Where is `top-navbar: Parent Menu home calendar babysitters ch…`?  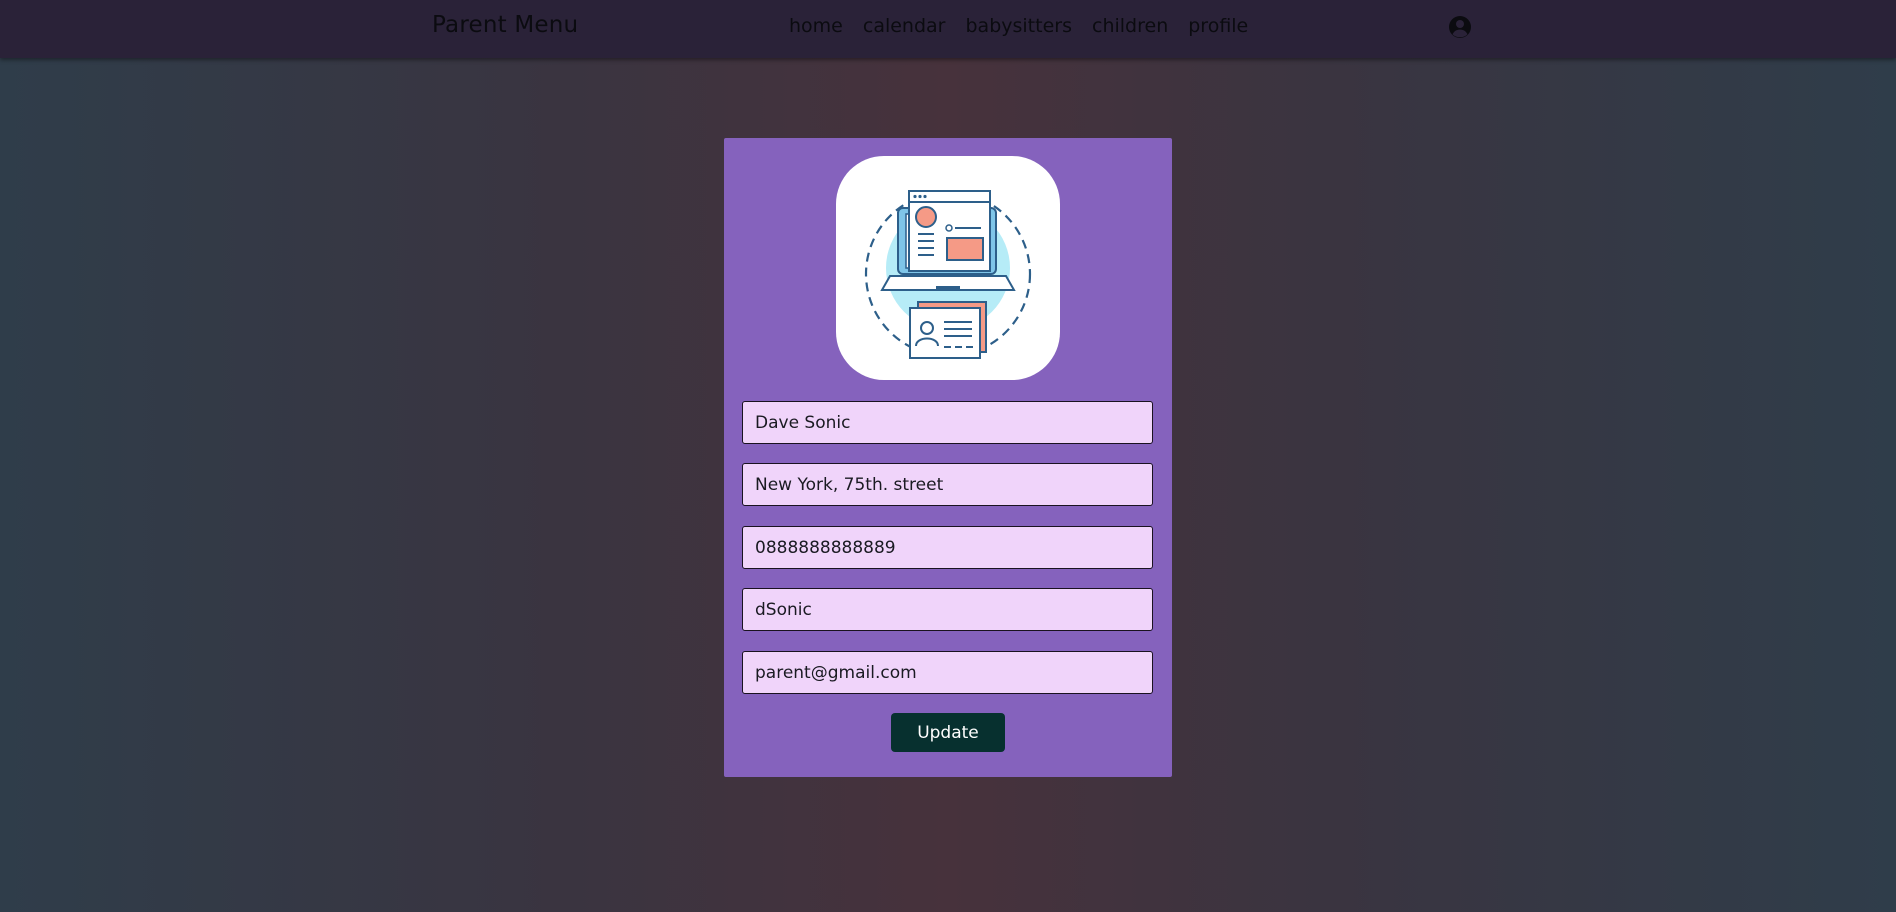
top-navbar: Parent Menu home calendar babysitters ch… is located at coordinates (948, 29).